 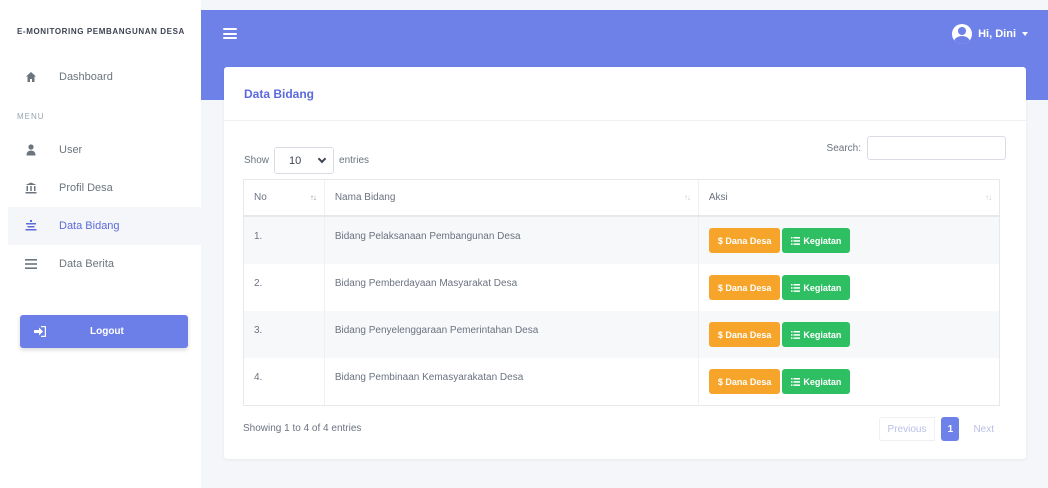 I want to click on cell-no: 4., so click(x=258, y=377).